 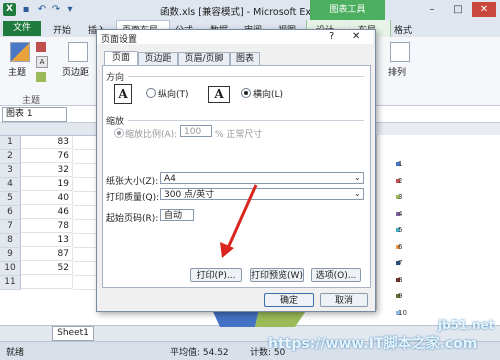 I want to click on paper-size-label: 纸张大小(Z):, so click(x=132, y=182).